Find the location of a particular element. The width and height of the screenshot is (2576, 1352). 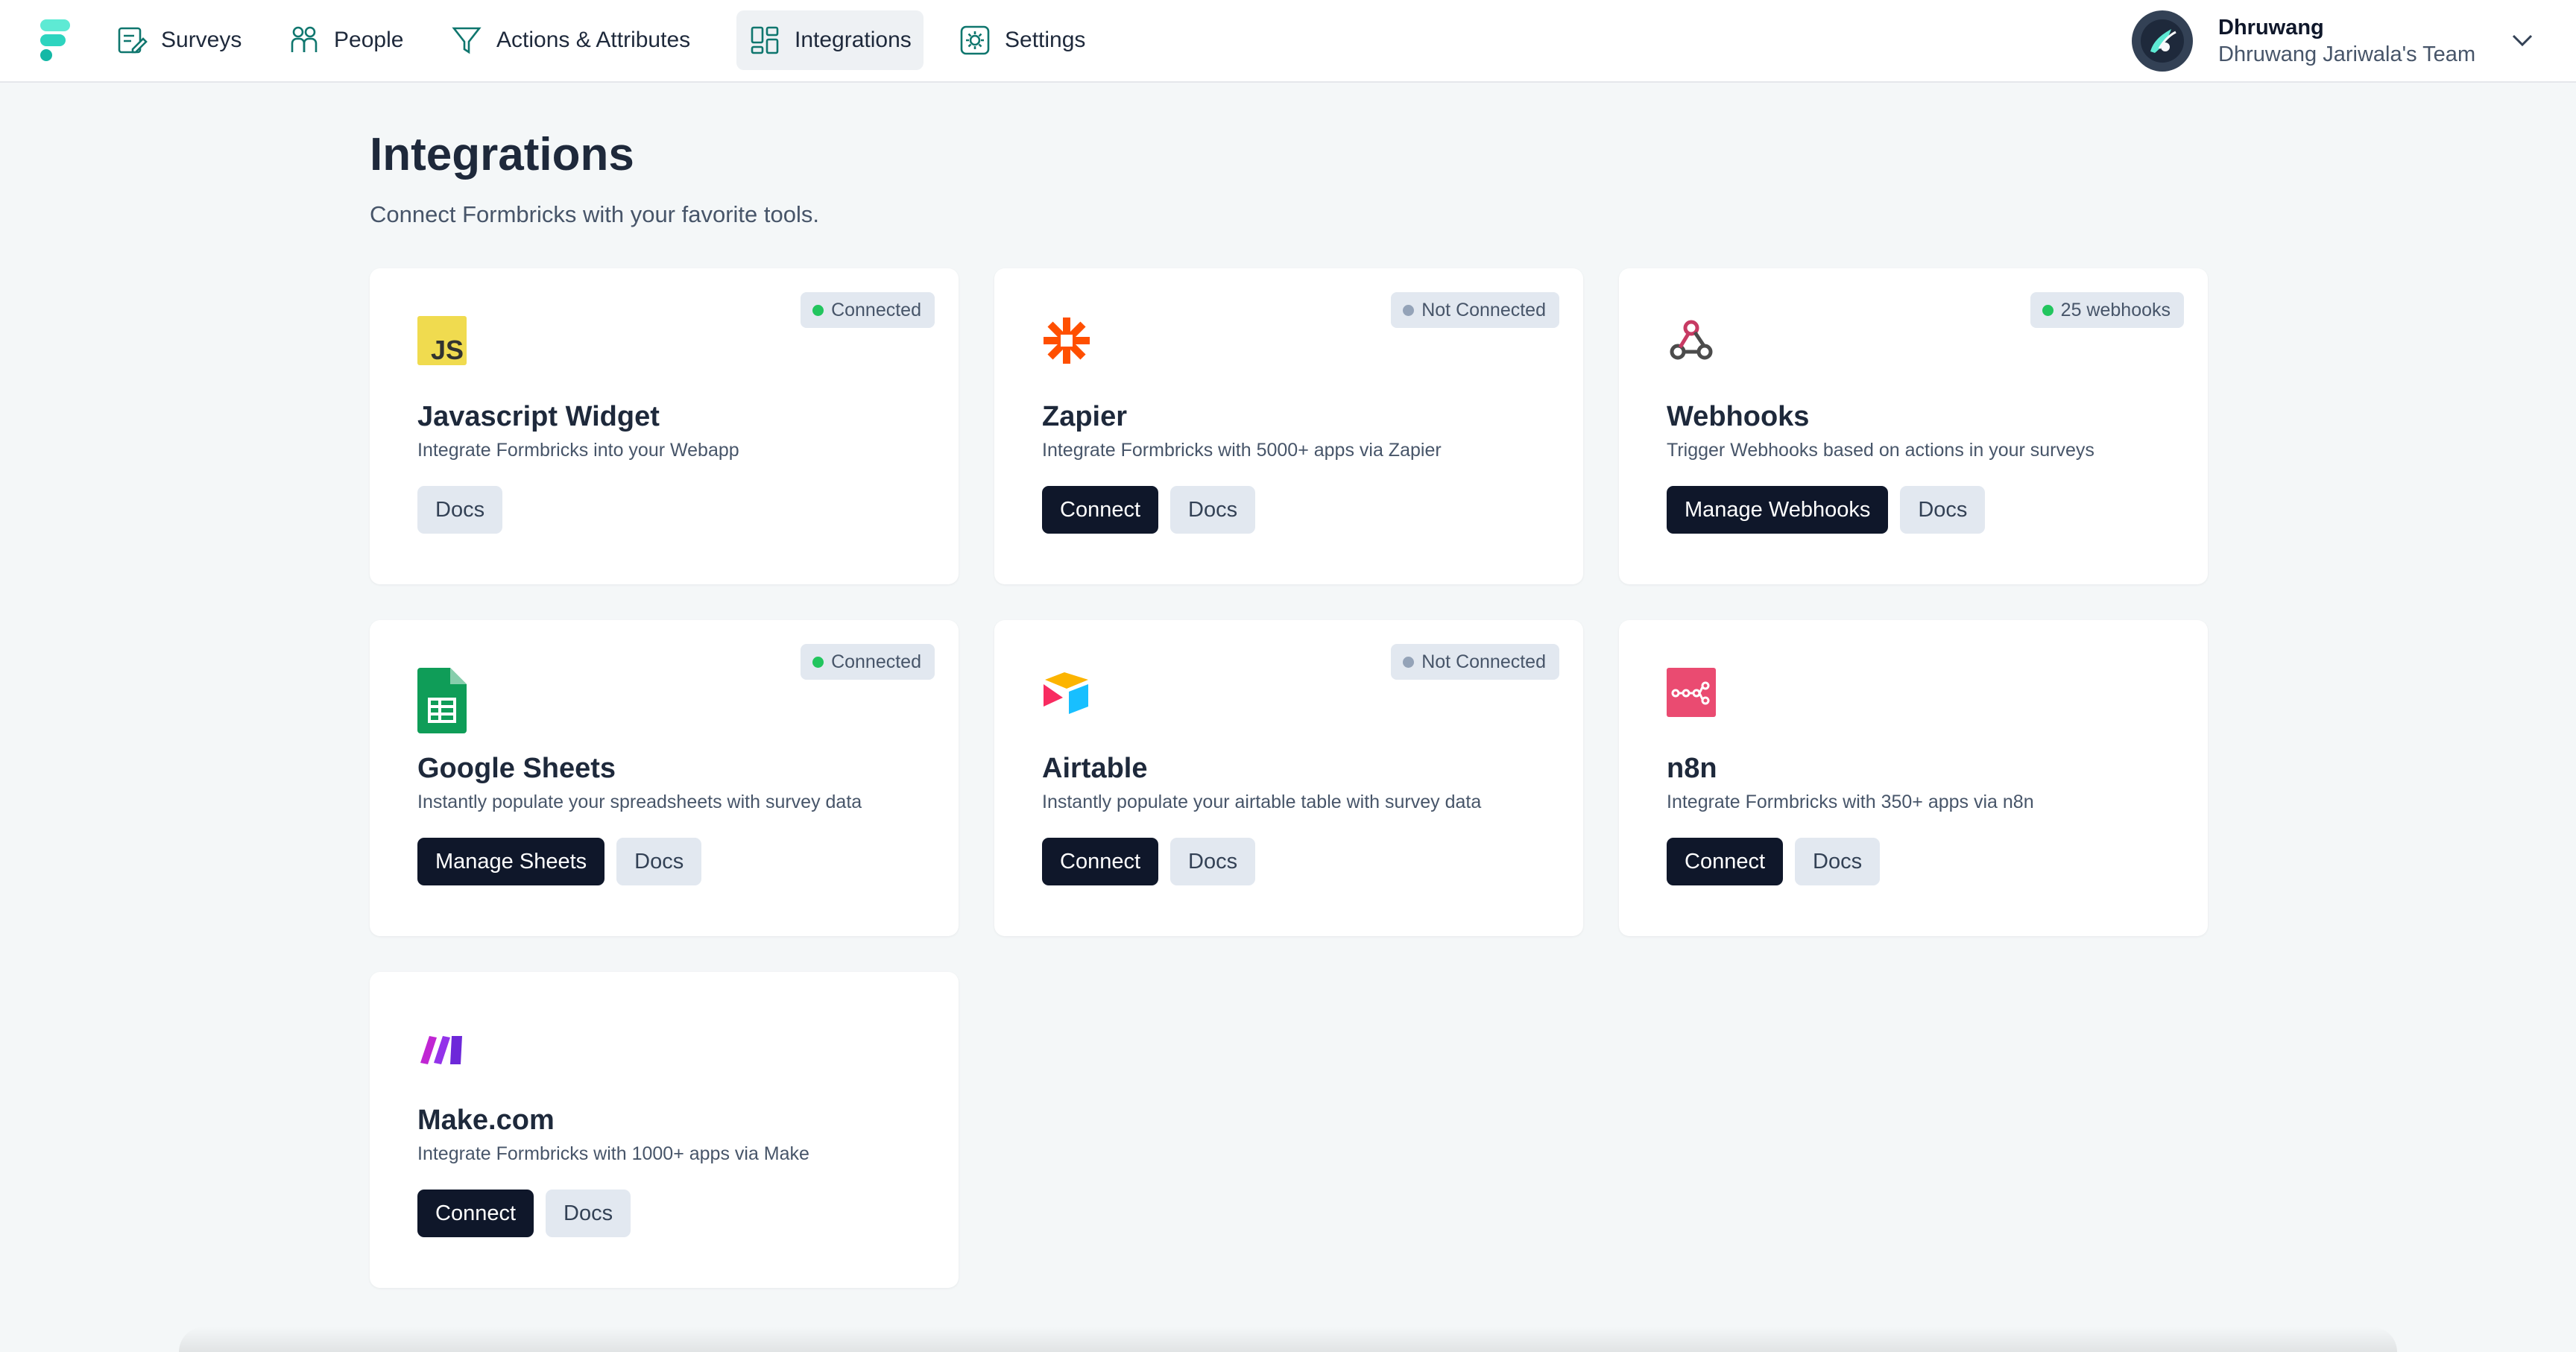

card-title: Webhooks is located at coordinates (1738, 416).